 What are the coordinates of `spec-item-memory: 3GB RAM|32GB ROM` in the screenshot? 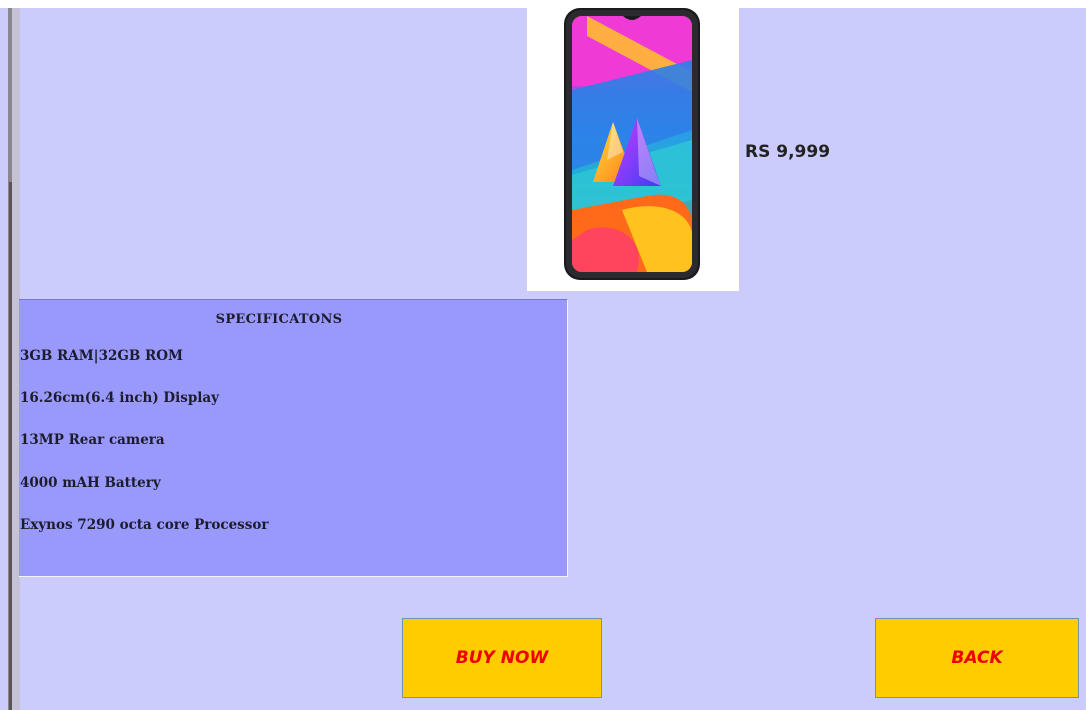 It's located at (101, 356).